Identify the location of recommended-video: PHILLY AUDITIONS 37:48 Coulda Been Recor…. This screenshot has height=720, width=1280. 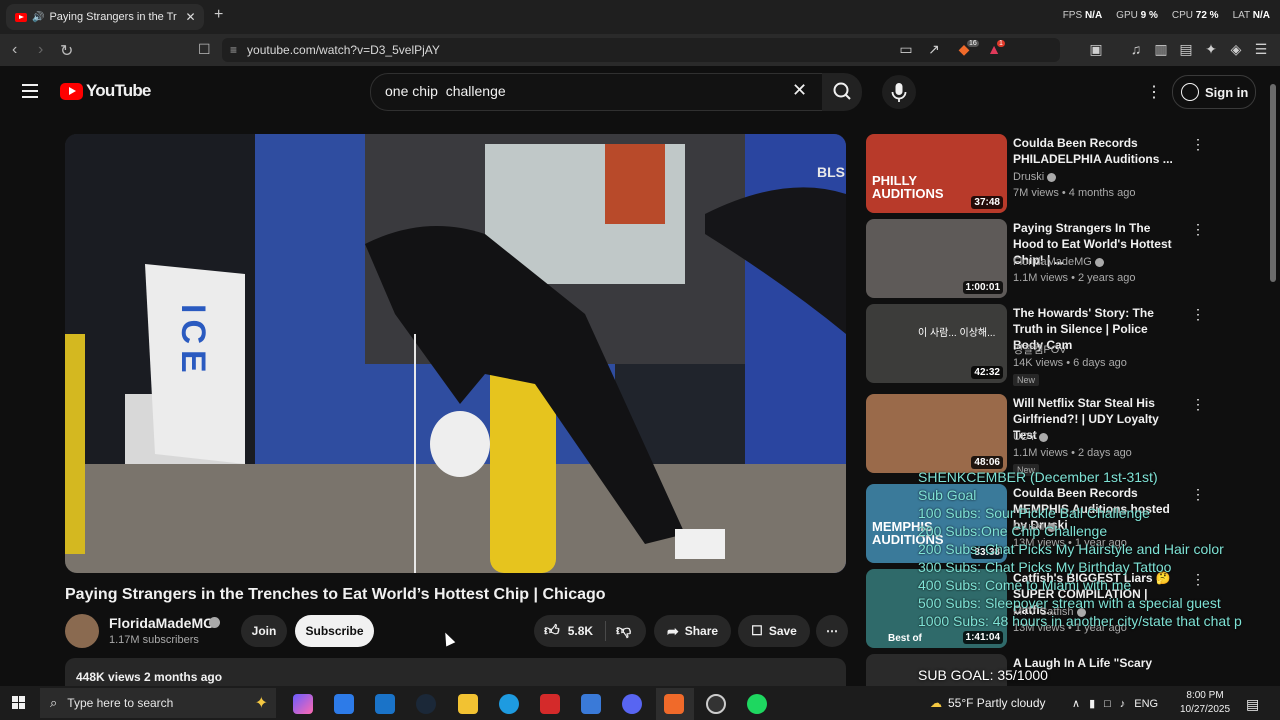
(1035, 174).